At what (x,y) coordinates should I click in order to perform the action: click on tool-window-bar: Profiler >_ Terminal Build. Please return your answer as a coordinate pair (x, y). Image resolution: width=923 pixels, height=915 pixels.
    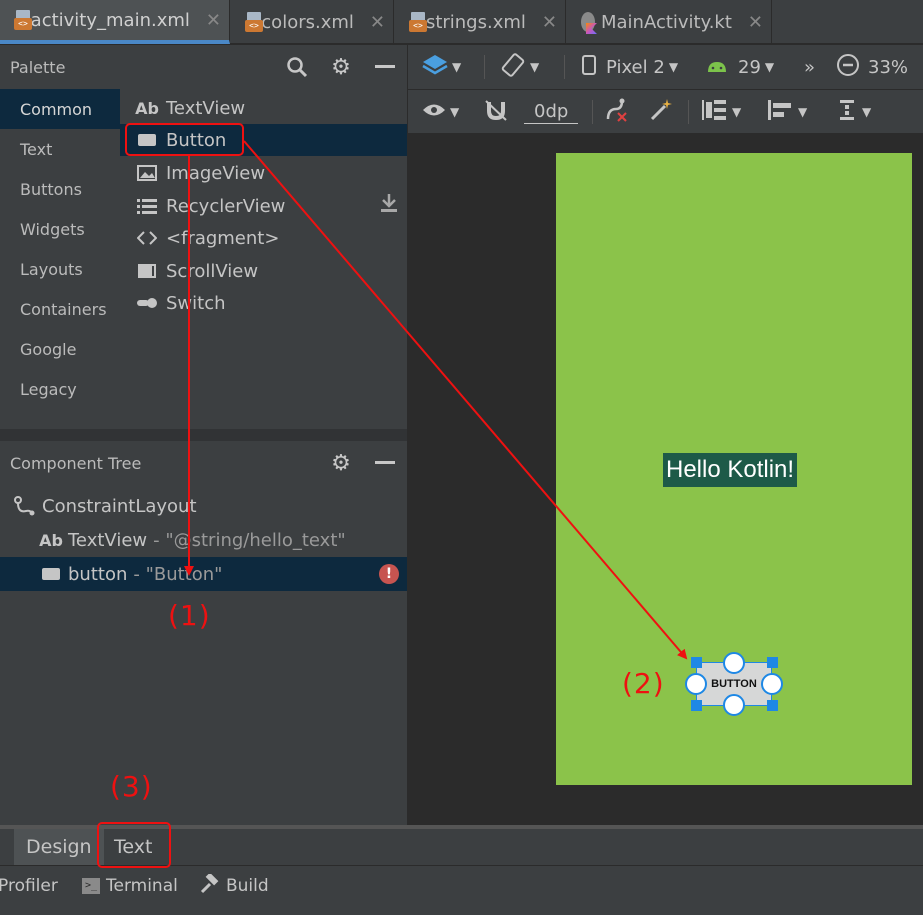
    Looking at the image, I should click on (461, 890).